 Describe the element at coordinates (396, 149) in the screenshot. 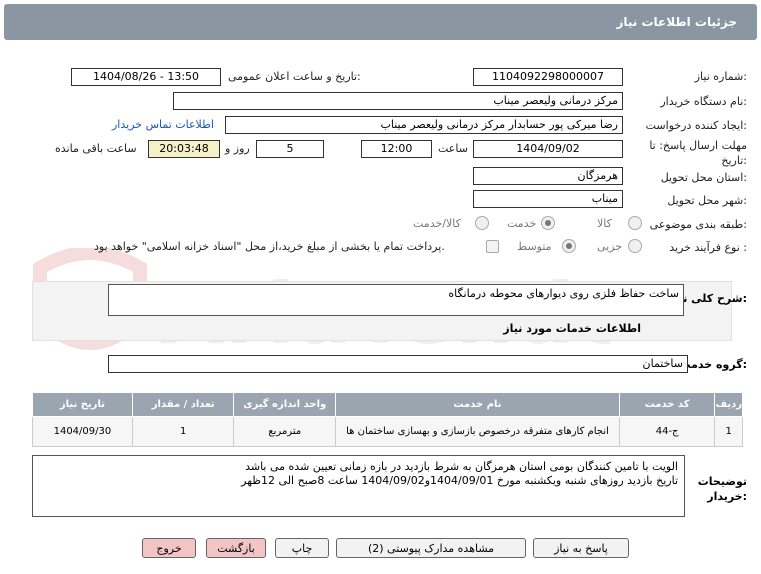

I see `deadline-time-field: 12:00` at that location.